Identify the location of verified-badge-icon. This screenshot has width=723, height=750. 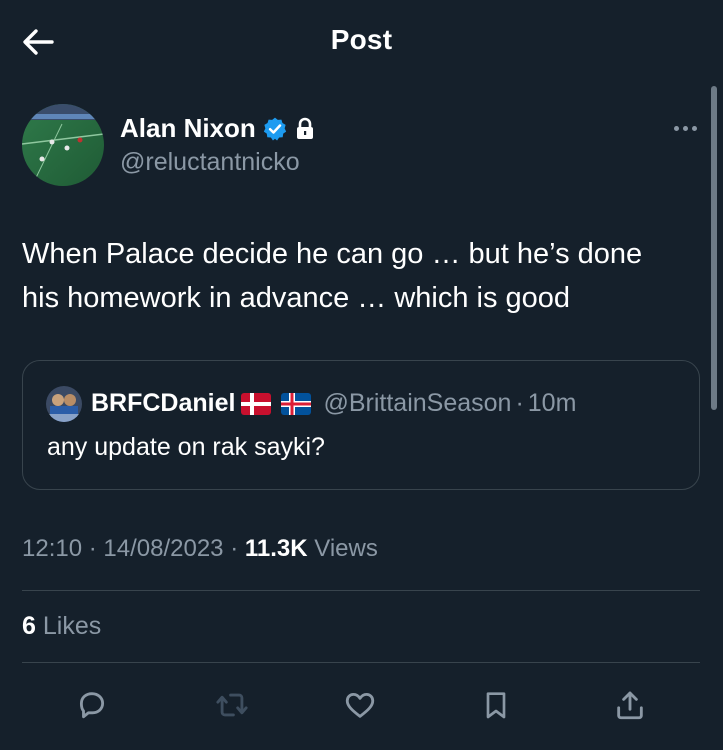
(274, 128).